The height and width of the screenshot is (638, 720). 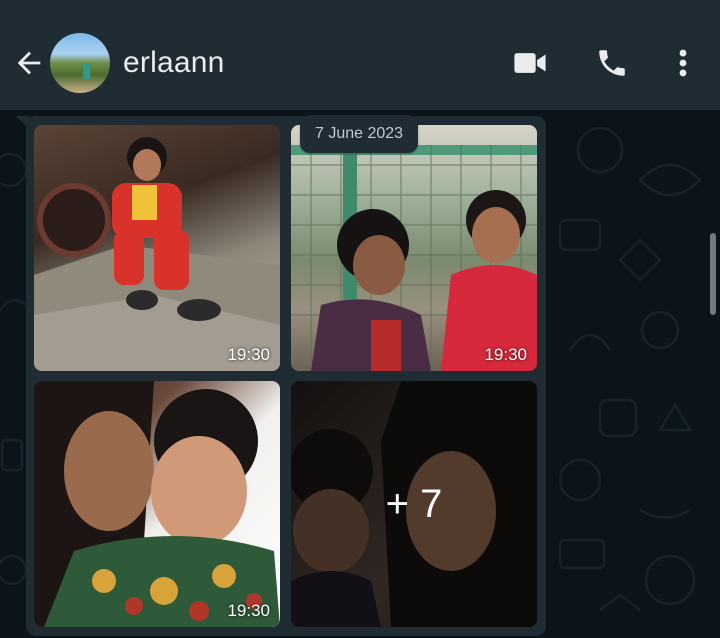 I want to click on arrow-left-icon, so click(x=29, y=63).